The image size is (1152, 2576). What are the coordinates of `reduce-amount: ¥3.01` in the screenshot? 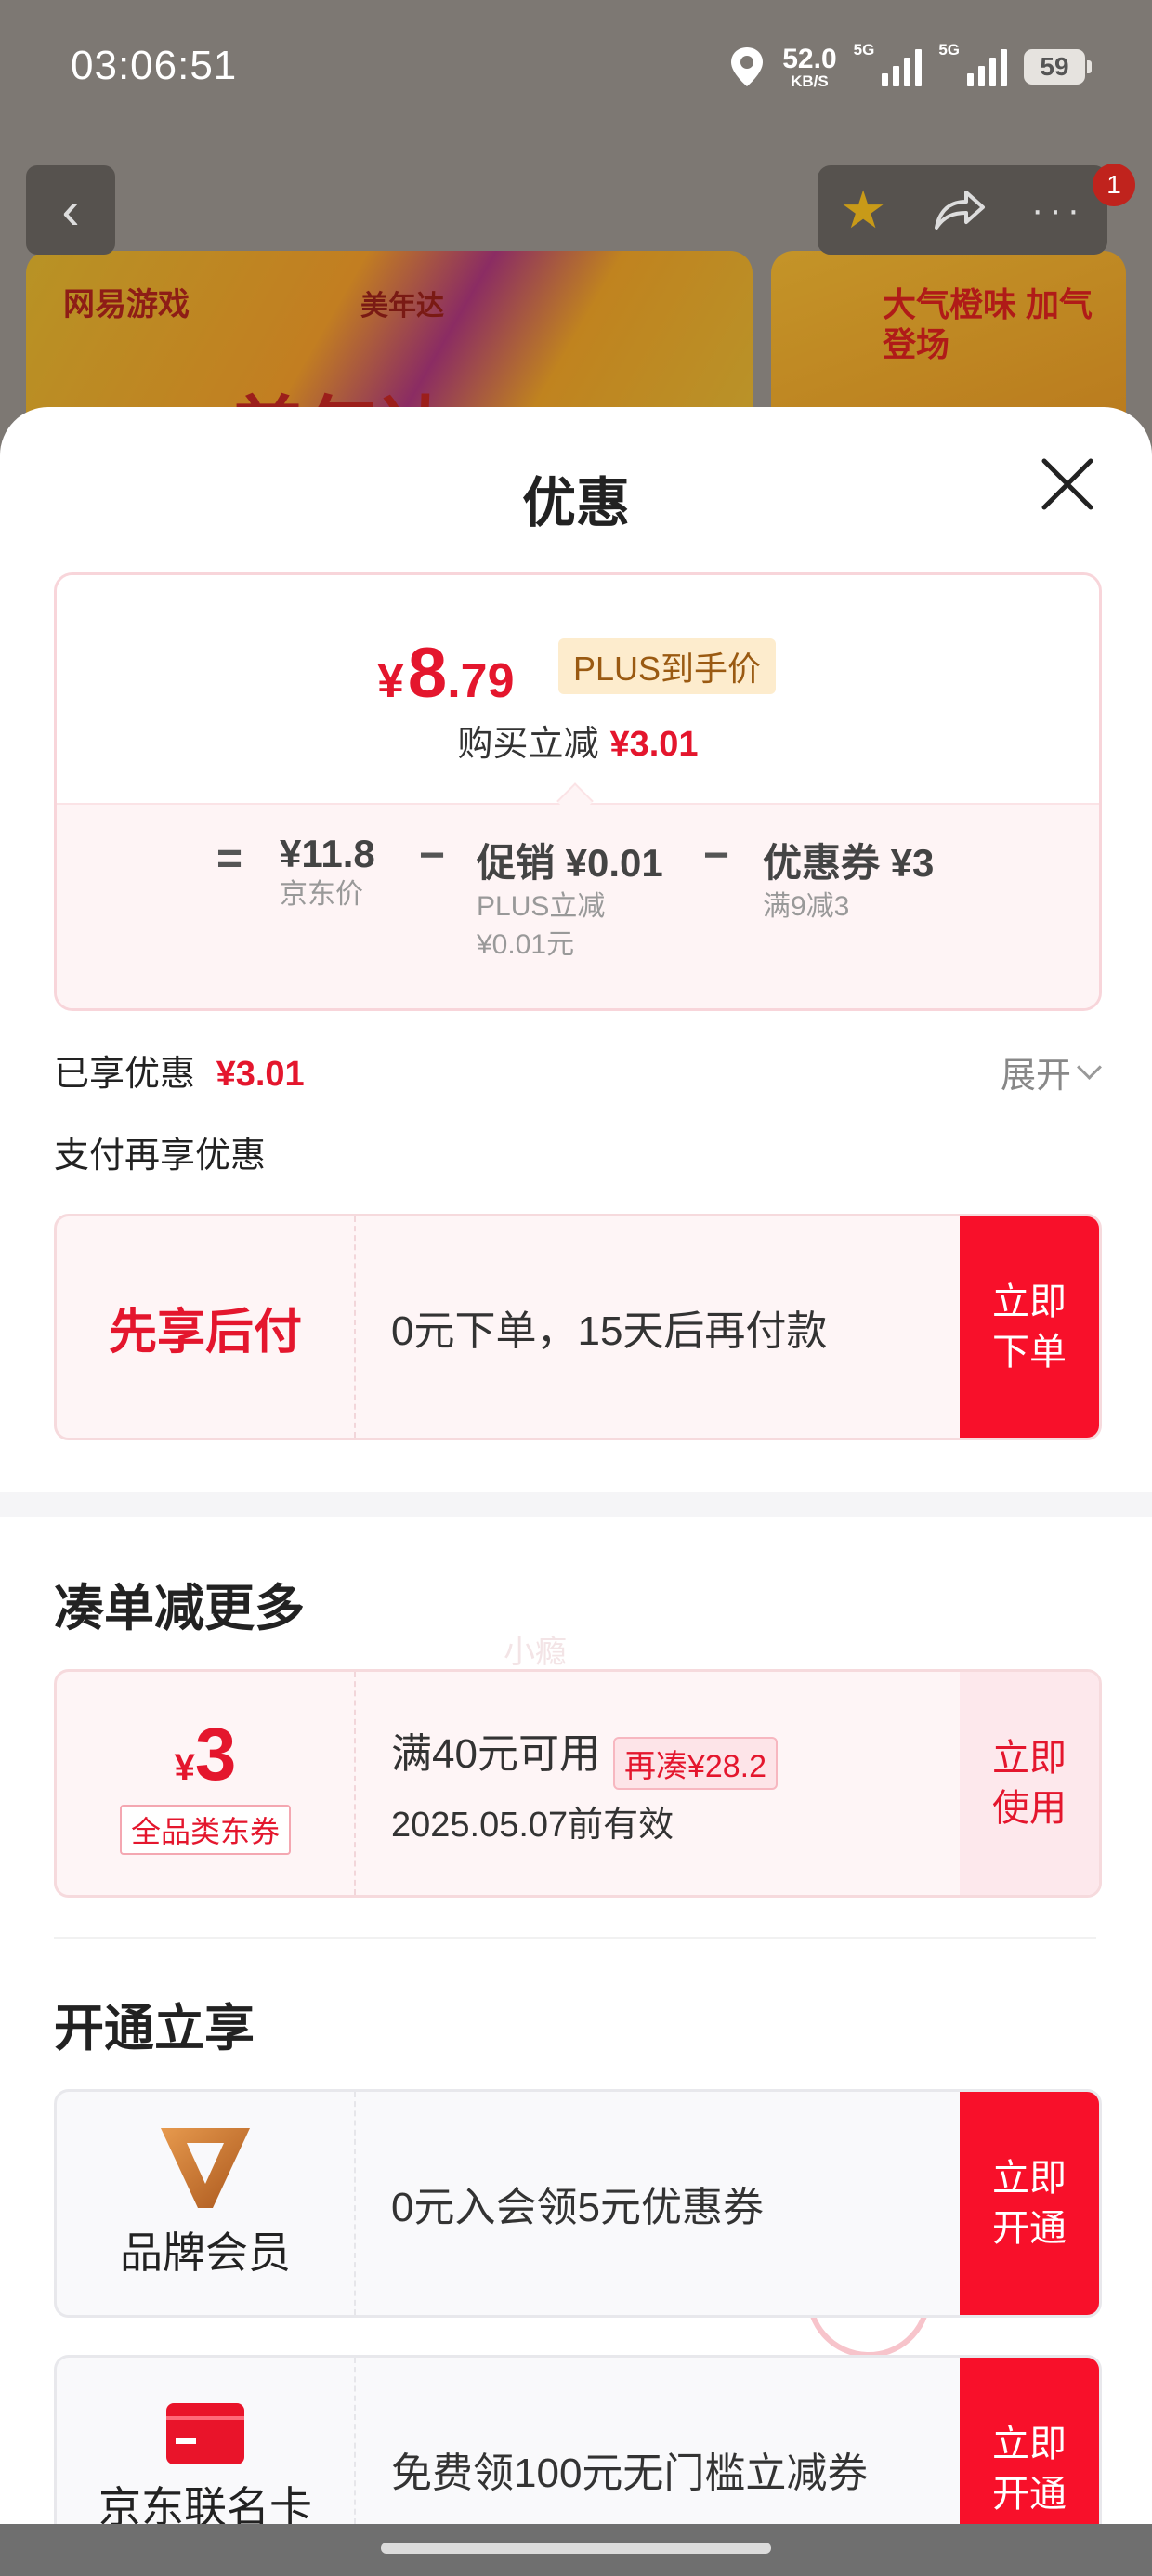 It's located at (654, 744).